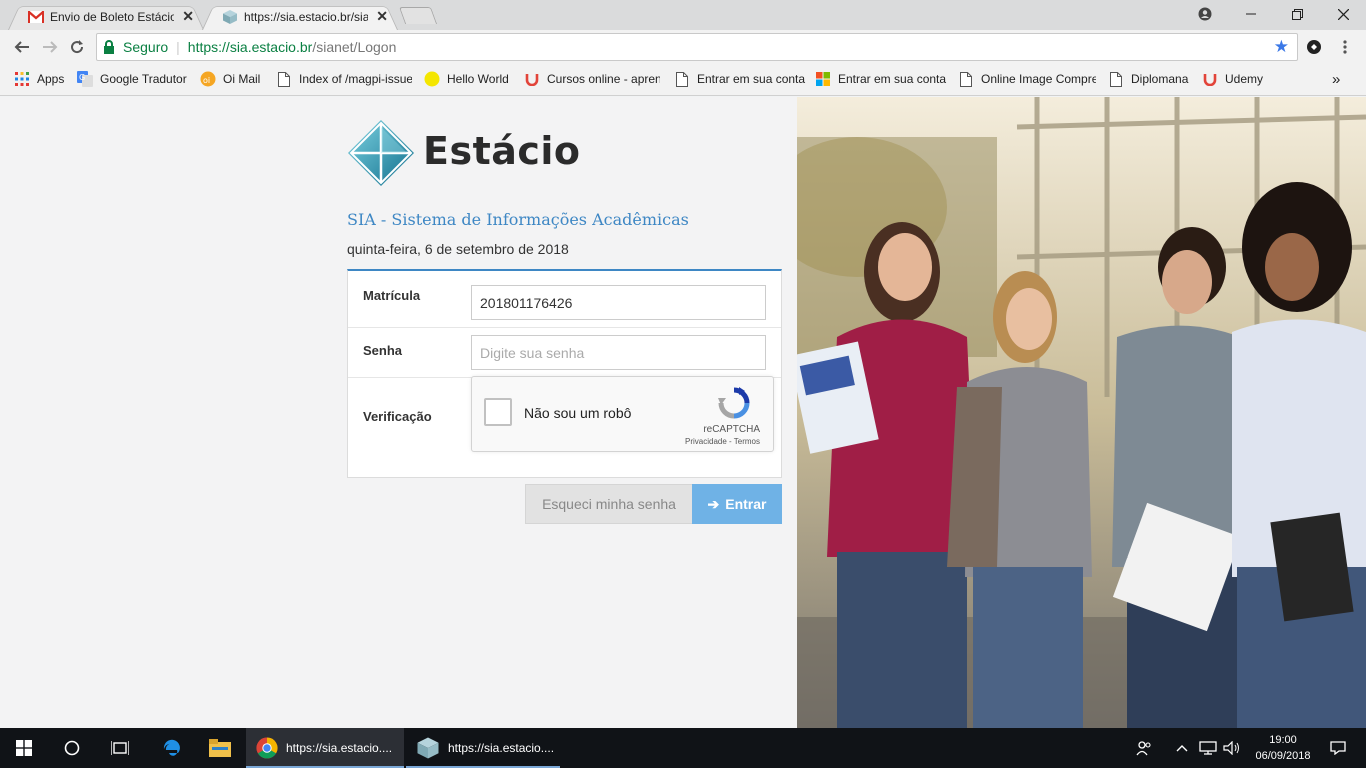 Image resolution: width=1366 pixels, height=768 pixels. What do you see at coordinates (1314, 47) in the screenshot?
I see `extension-icon` at bounding box center [1314, 47].